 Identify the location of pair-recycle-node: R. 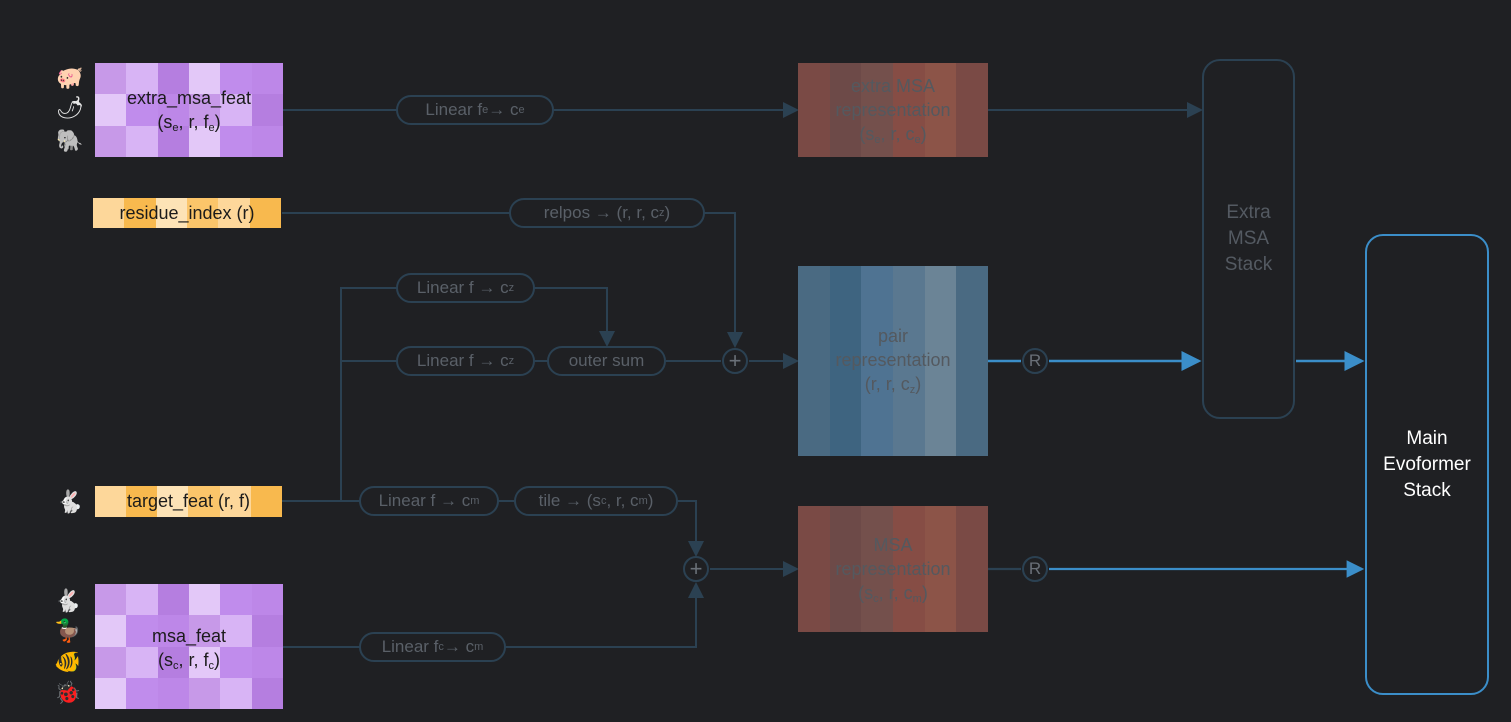
(1035, 361).